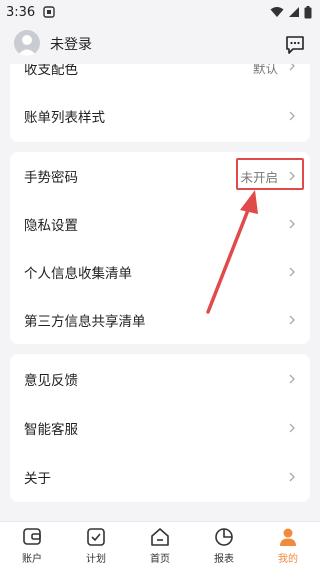 This screenshot has width=320, height=568. Describe the element at coordinates (37, 479) in the screenshot. I see `about-label: 关于` at that location.